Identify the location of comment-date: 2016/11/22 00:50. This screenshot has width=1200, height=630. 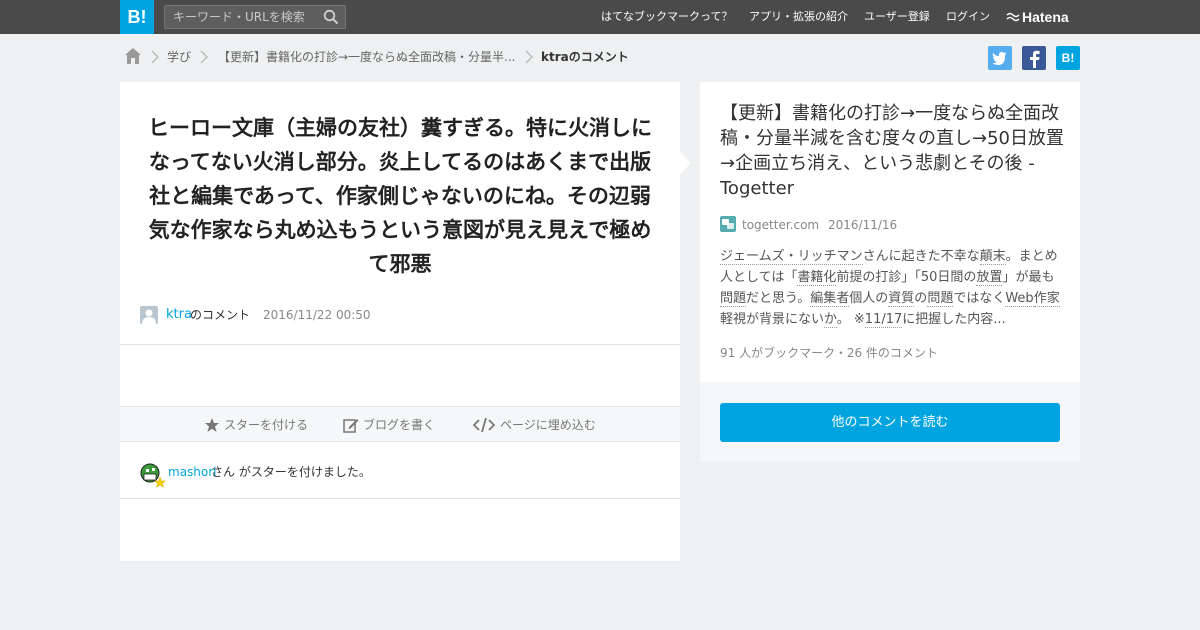
(317, 315).